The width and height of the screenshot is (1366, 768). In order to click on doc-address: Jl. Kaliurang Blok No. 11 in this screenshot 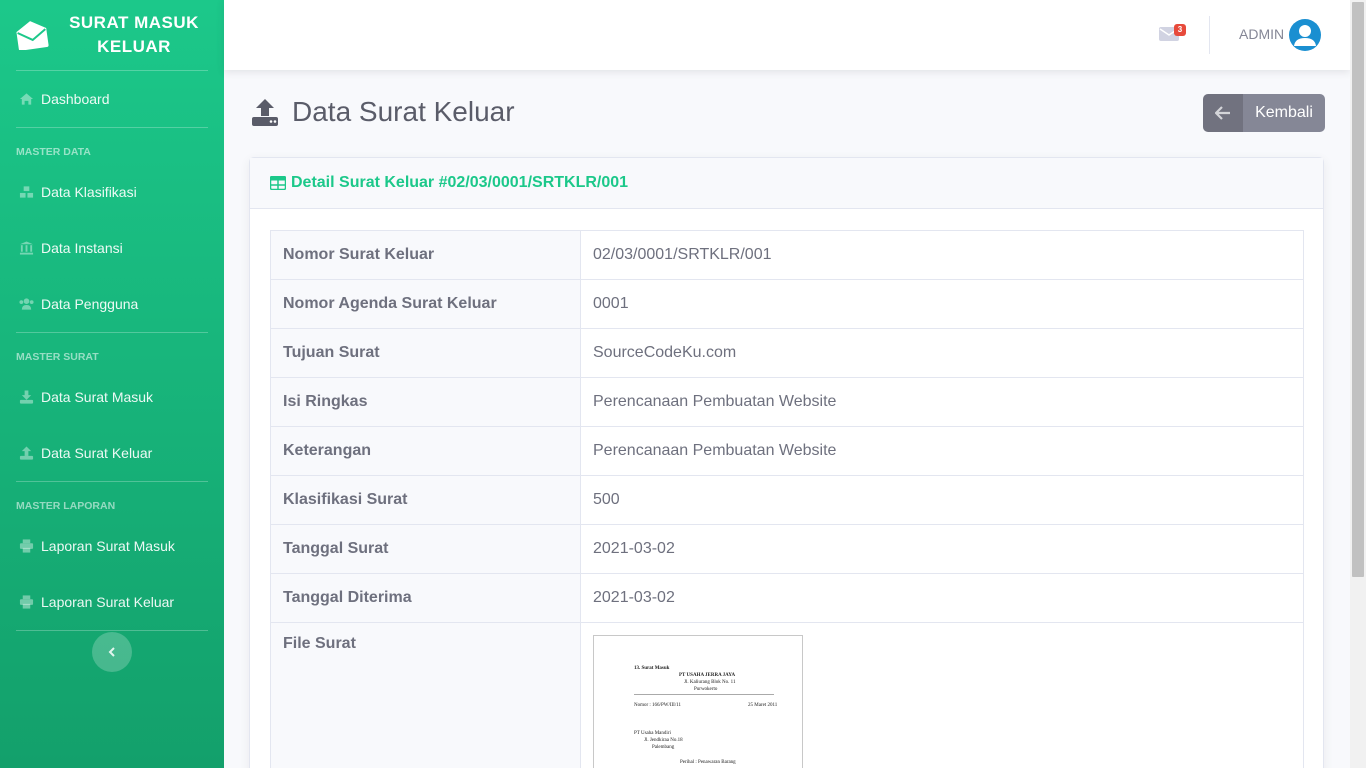, I will do `click(710, 682)`.